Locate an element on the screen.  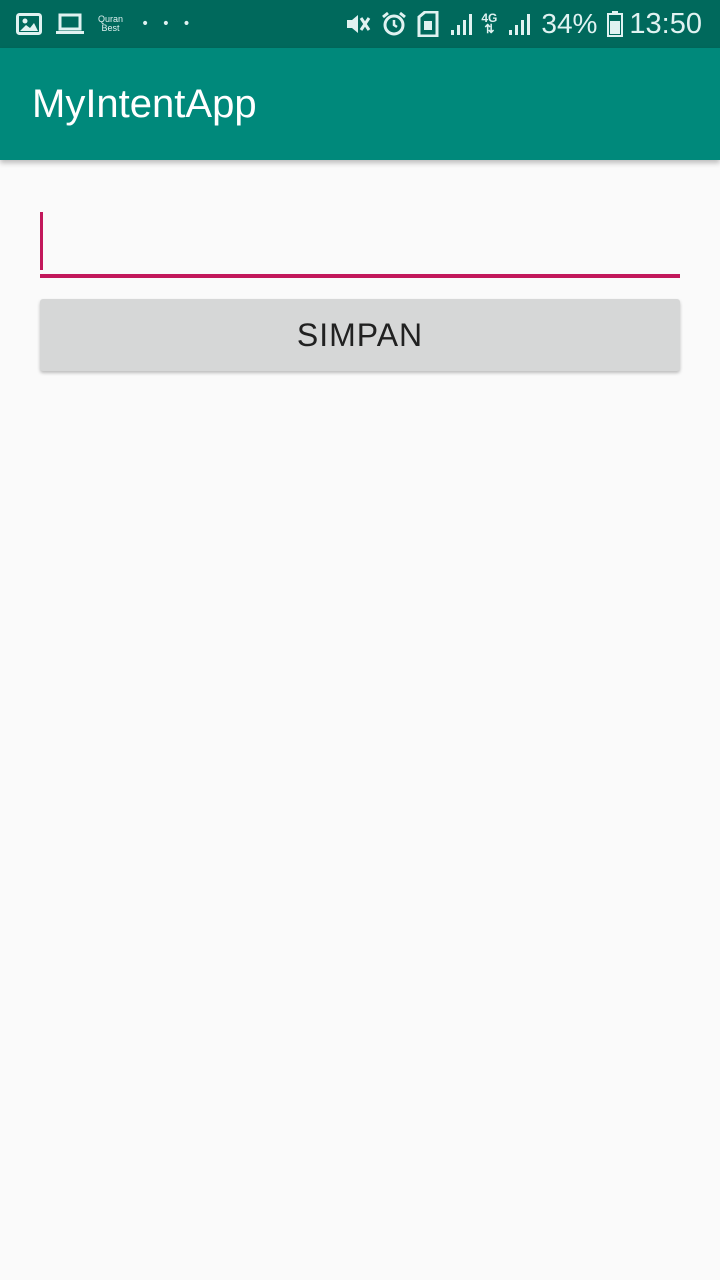
data-arrows-icon: ⇅ is located at coordinates (489, 29).